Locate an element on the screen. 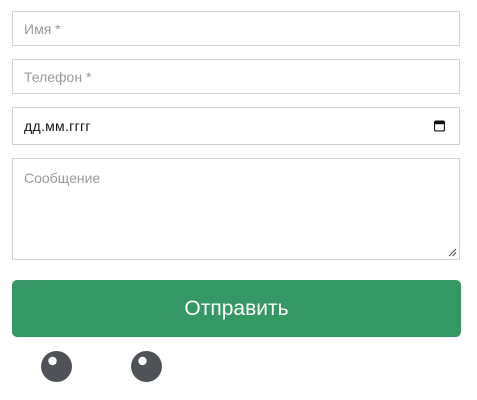  date-field: дд.мм.гггг is located at coordinates (236, 126).